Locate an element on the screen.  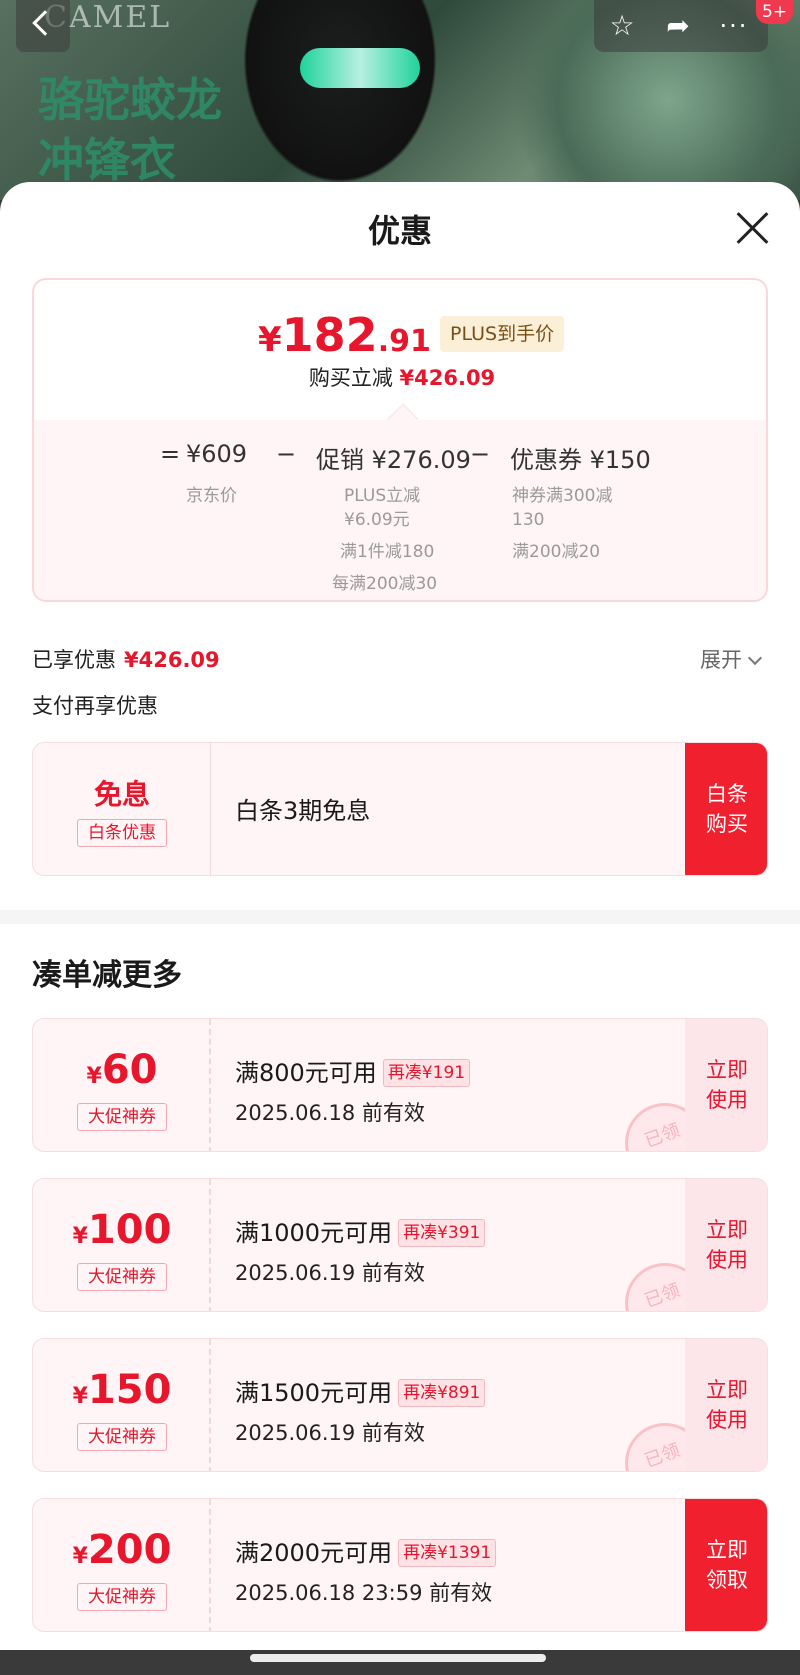
share-icon: ➦ is located at coordinates (678, 26).